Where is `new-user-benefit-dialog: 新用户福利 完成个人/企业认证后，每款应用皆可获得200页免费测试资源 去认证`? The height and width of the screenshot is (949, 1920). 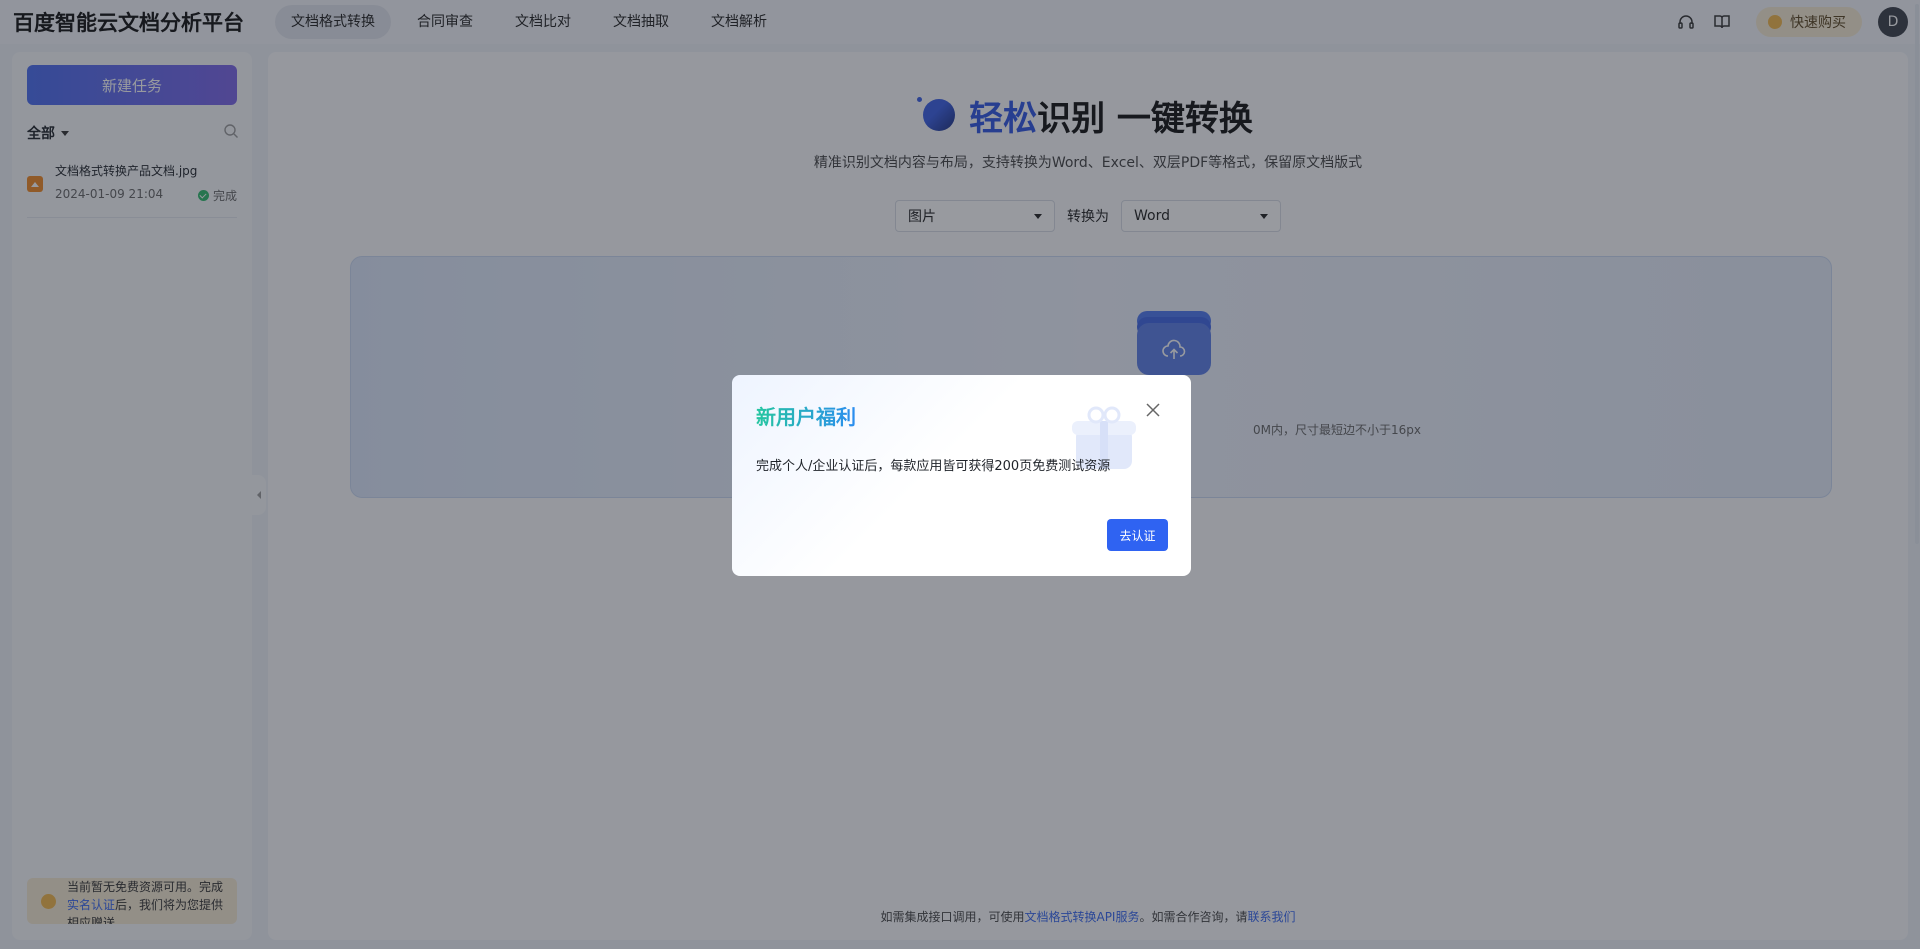 new-user-benefit-dialog: 新用户福利 完成个人/企业认证后，每款应用皆可获得200页免费测试资源 去认证 is located at coordinates (961, 475).